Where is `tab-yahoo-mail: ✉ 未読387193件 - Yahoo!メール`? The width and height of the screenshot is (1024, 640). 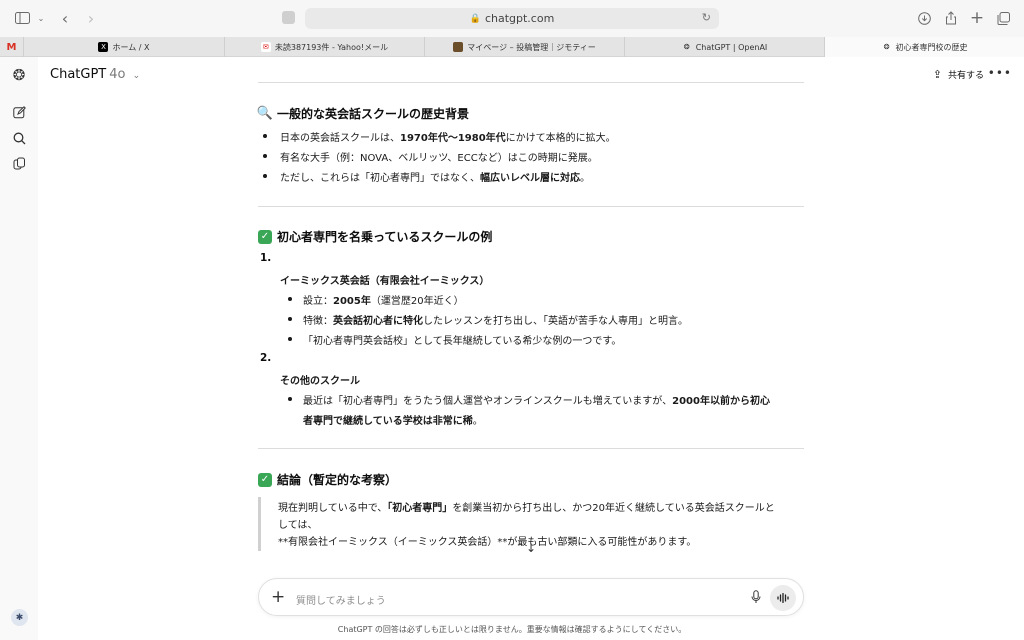
tab-yahoo-mail: ✉ 未読387193件 - Yahoo!メール is located at coordinates (325, 47).